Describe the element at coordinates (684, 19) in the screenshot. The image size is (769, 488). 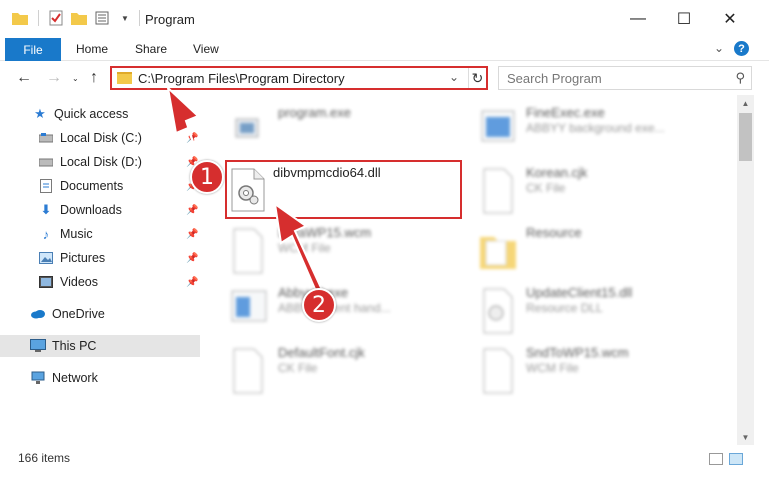
I see `maximize-button: ☐` at that location.